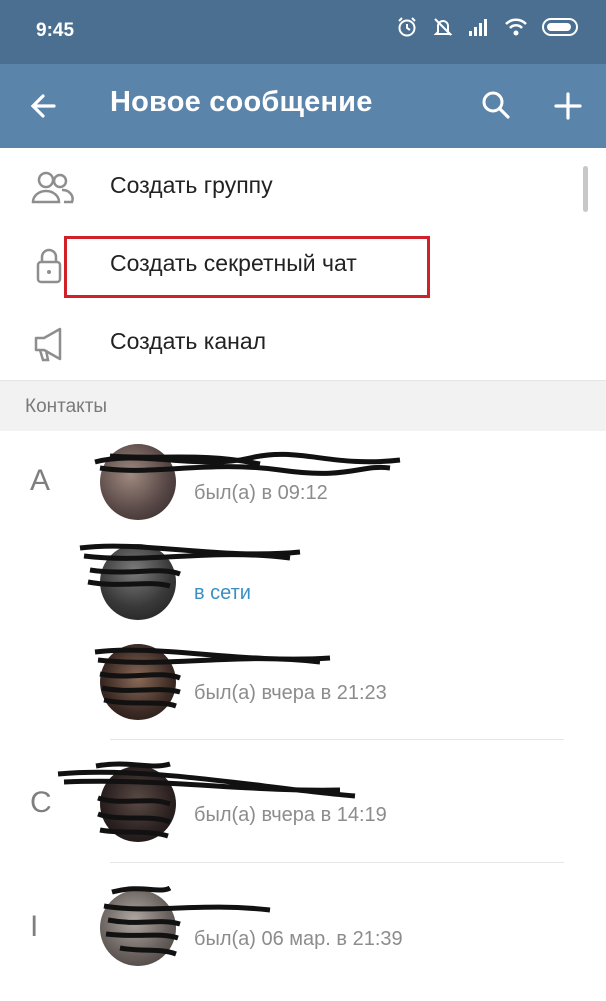  What do you see at coordinates (516, 29) in the screenshot?
I see `wifi-icon` at bounding box center [516, 29].